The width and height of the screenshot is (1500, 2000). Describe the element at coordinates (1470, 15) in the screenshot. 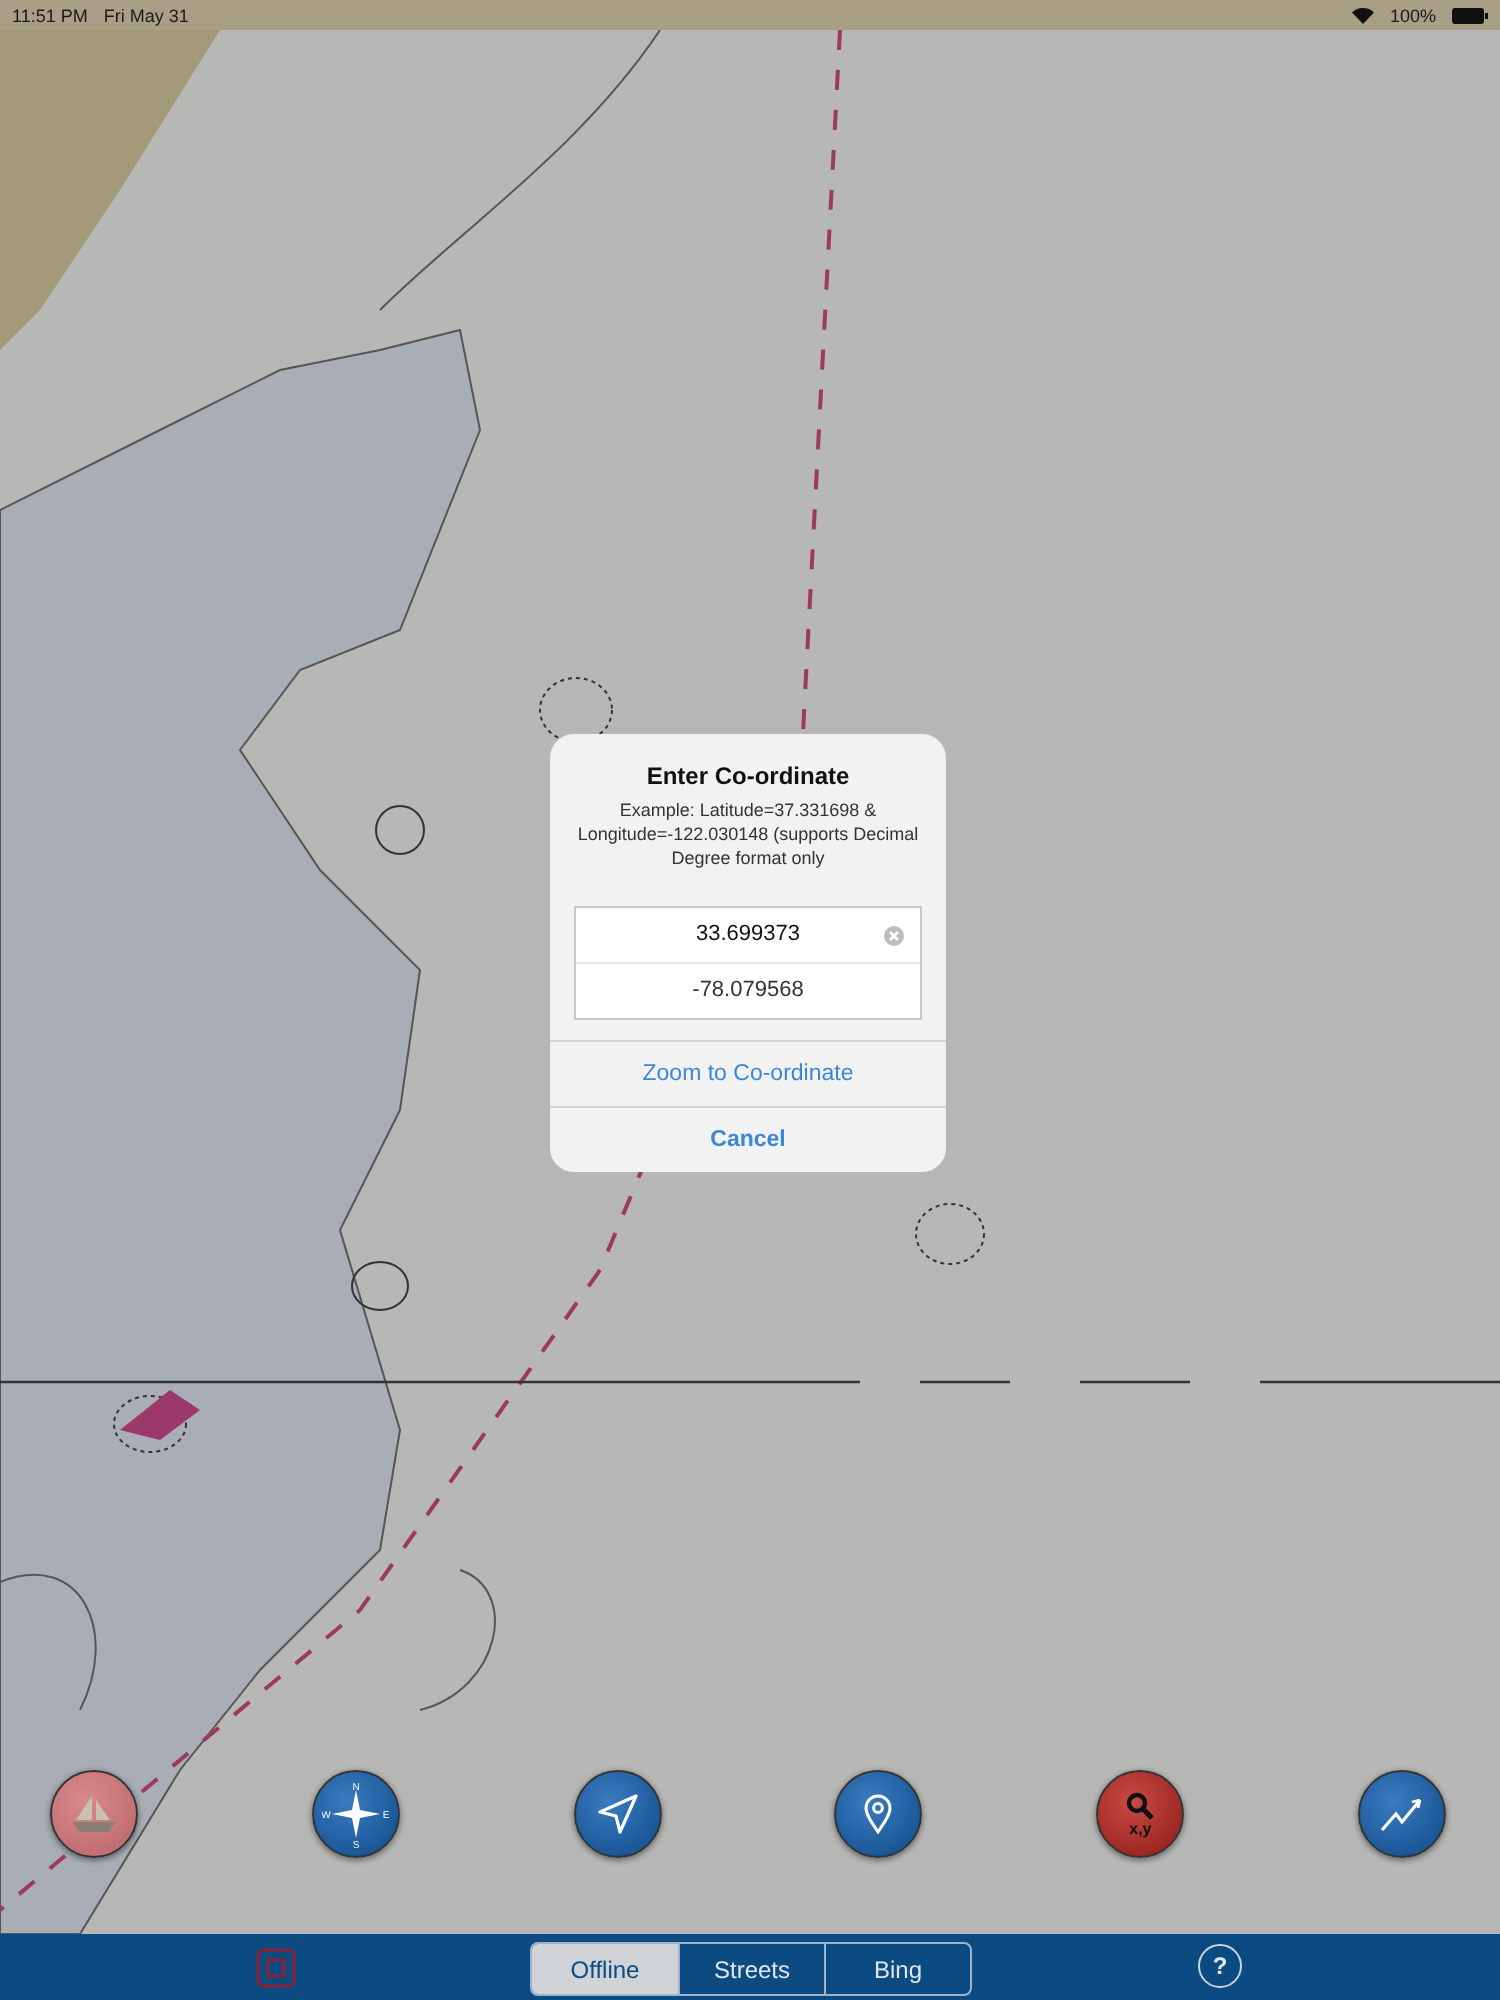

I see `battery-icon` at that location.